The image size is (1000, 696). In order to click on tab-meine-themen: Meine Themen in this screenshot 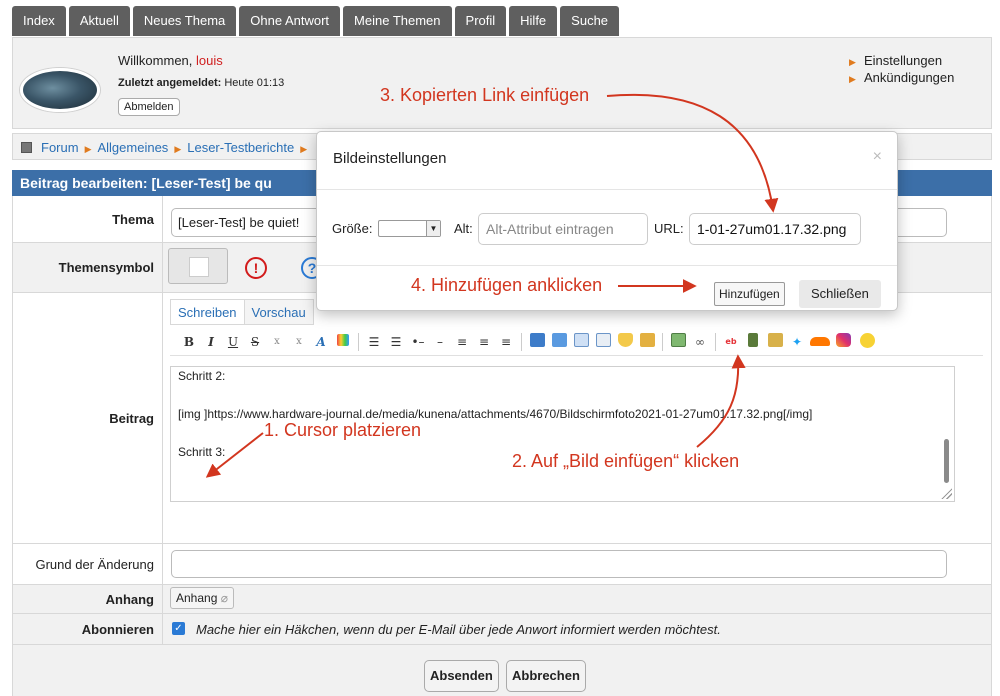, I will do `click(397, 21)`.